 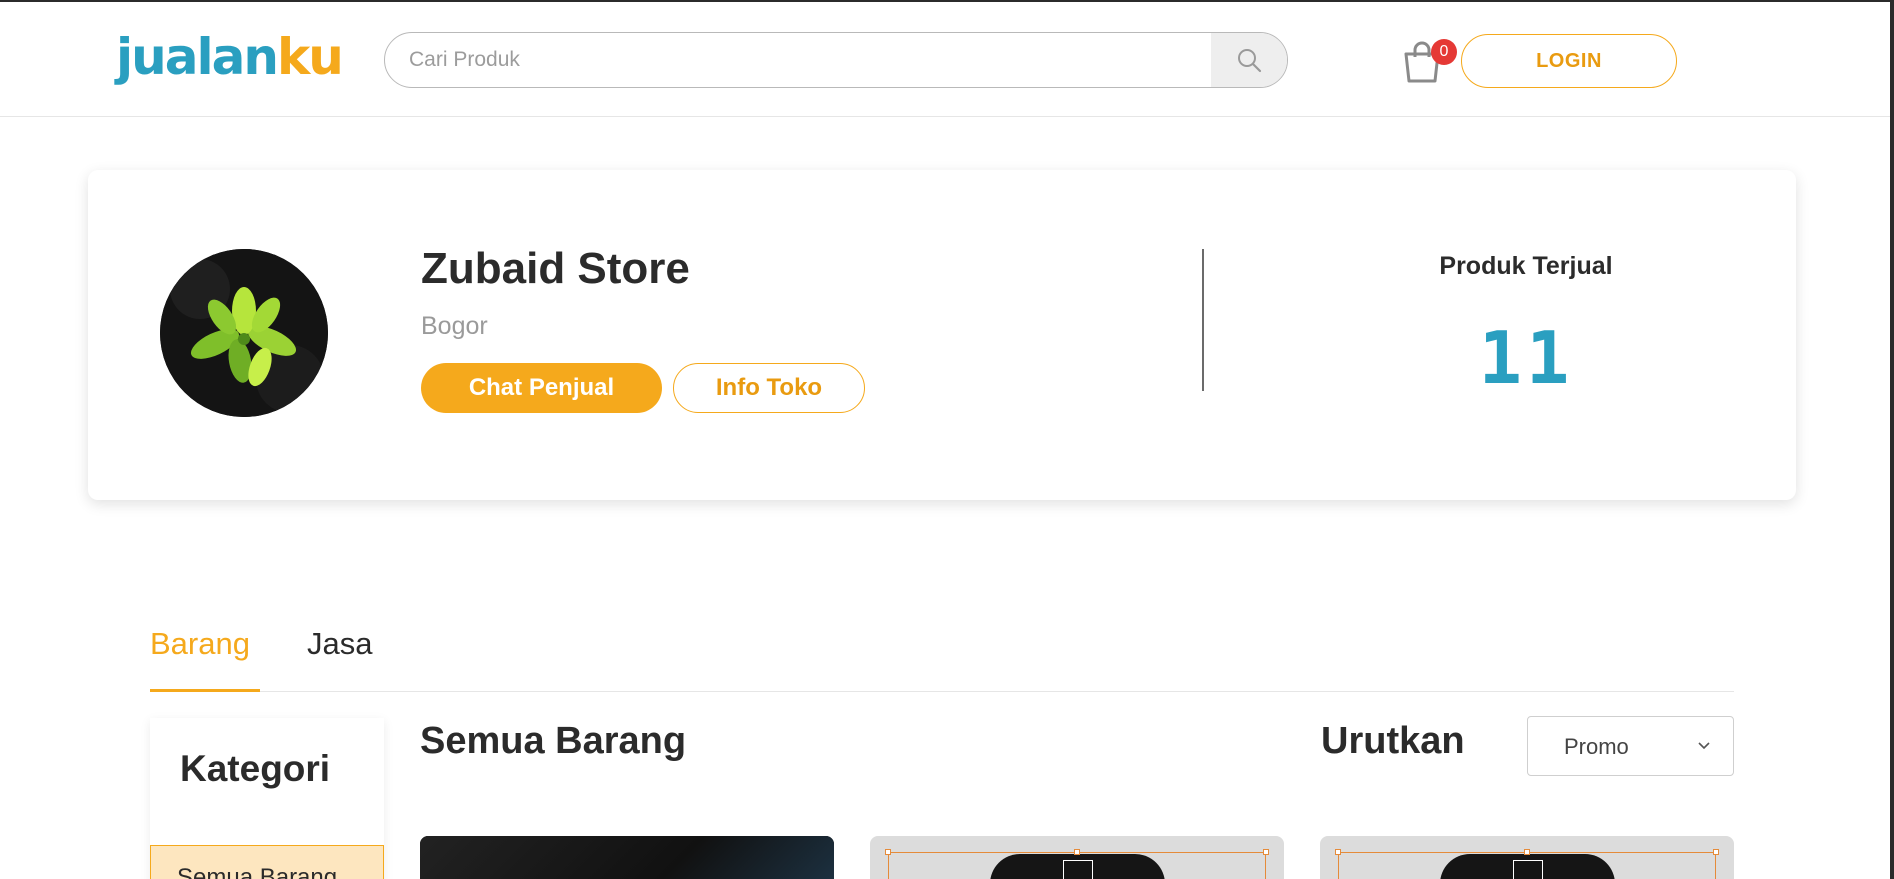 What do you see at coordinates (310, 57) in the screenshot?
I see `logo-text-accent: ku` at bounding box center [310, 57].